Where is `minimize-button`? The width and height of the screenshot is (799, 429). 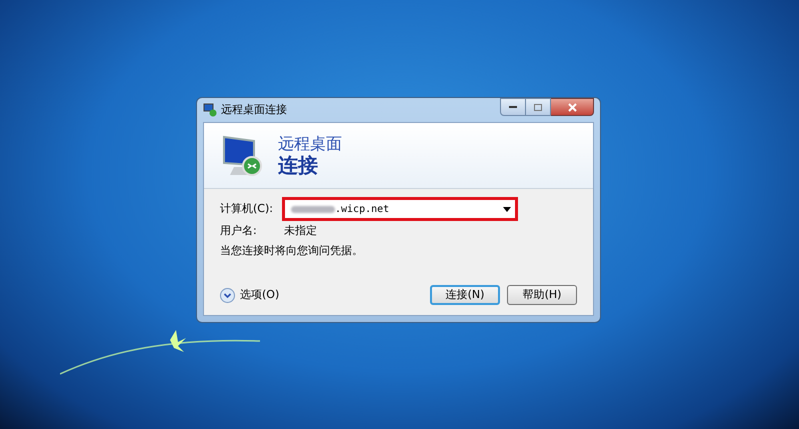
minimize-button is located at coordinates (513, 107).